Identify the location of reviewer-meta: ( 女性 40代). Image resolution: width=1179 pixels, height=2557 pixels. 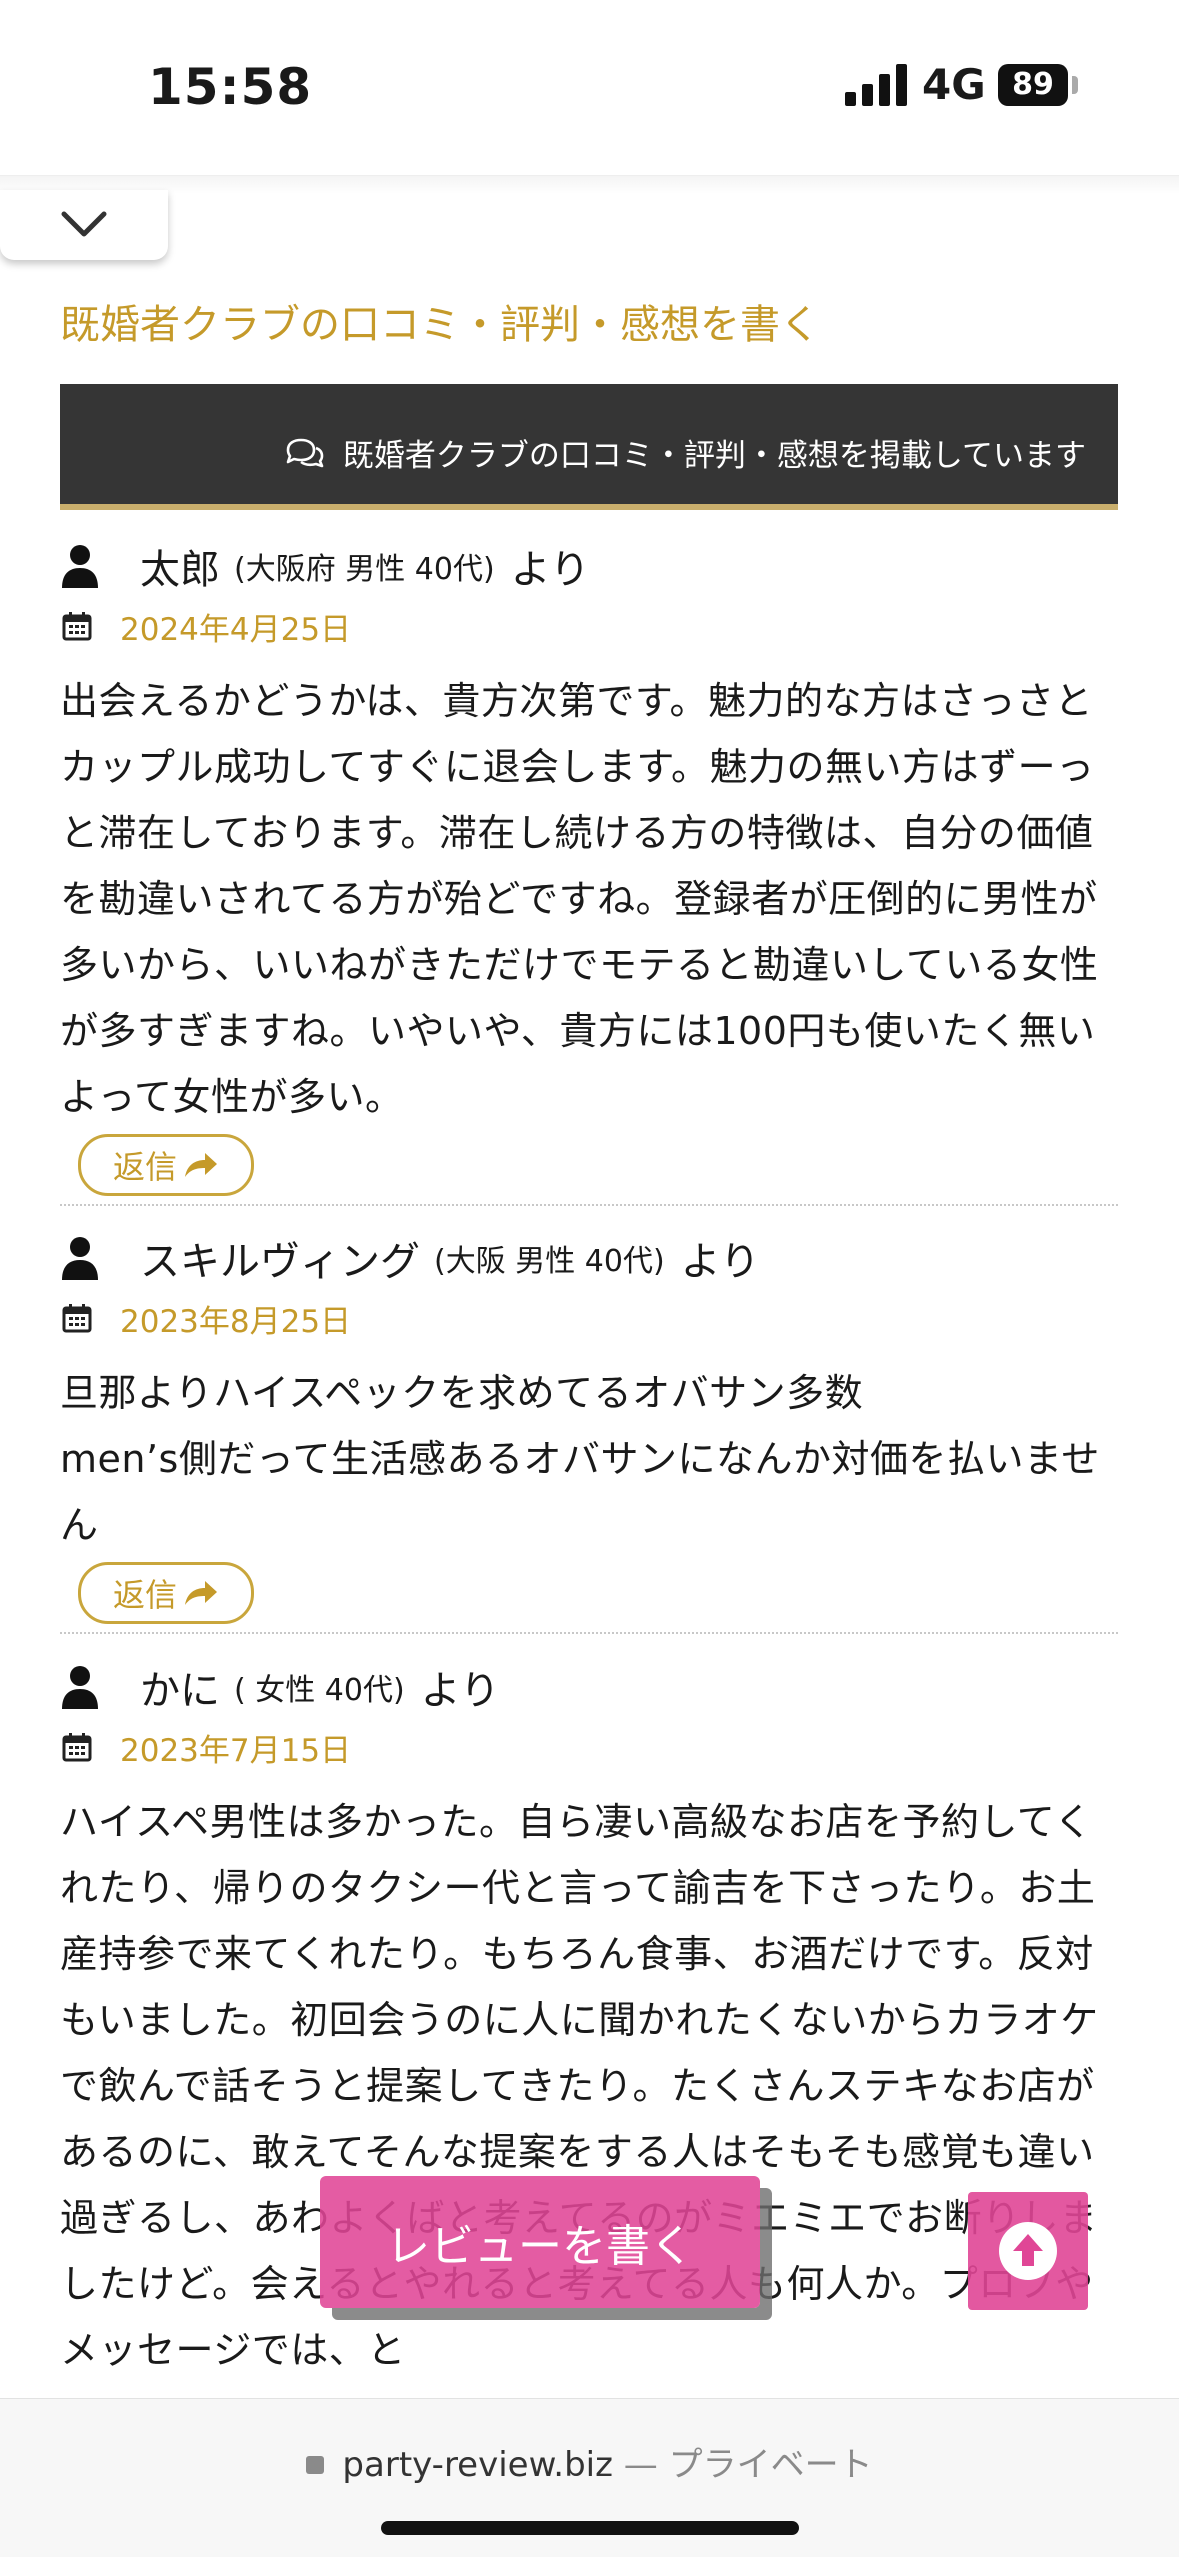
(319, 1690).